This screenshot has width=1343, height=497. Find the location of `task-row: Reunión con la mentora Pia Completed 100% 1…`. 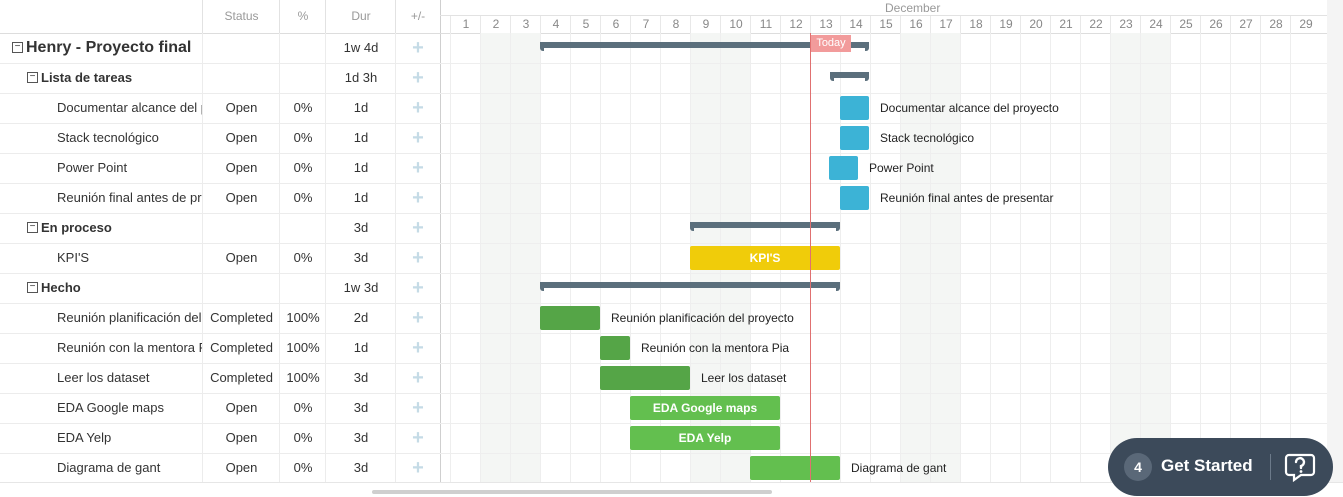

task-row: Reunión con la mentora Pia Completed 100% 1… is located at coordinates (220, 348).